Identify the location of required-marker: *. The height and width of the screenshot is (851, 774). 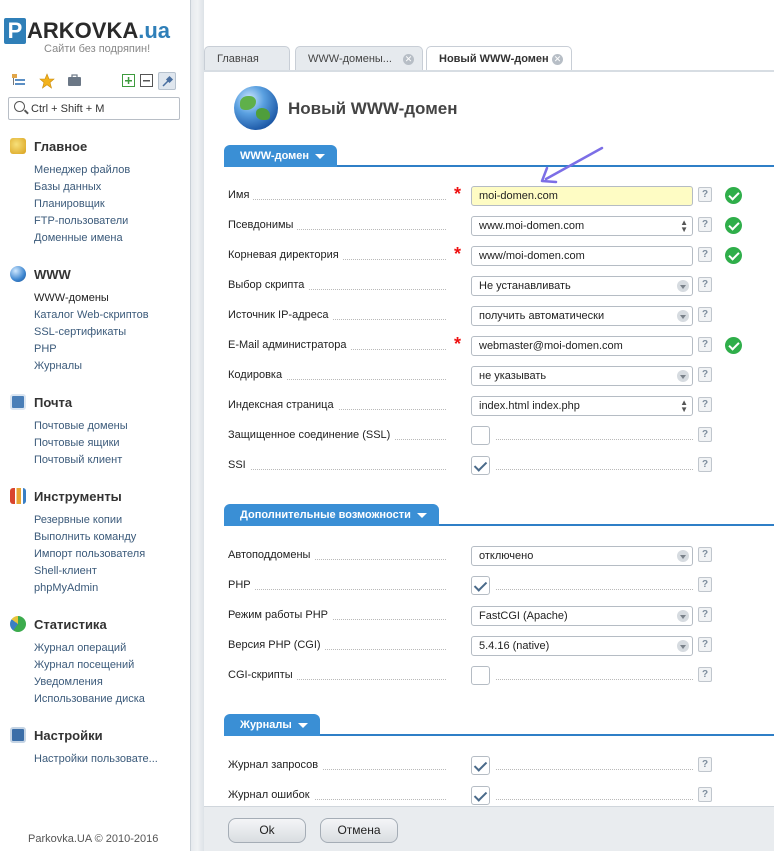
(458, 194).